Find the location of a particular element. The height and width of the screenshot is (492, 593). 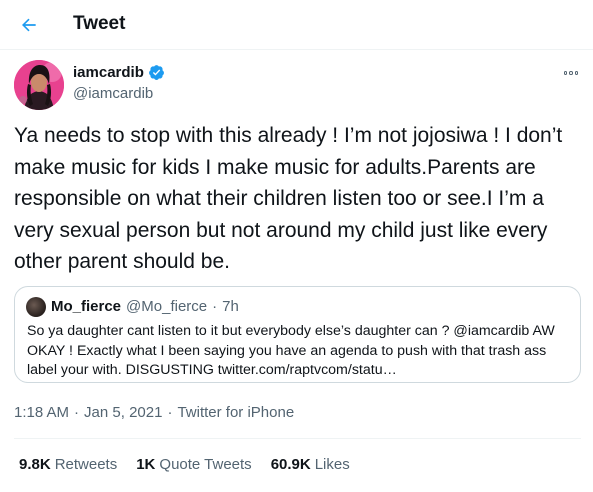

more-options-button is located at coordinates (571, 73).